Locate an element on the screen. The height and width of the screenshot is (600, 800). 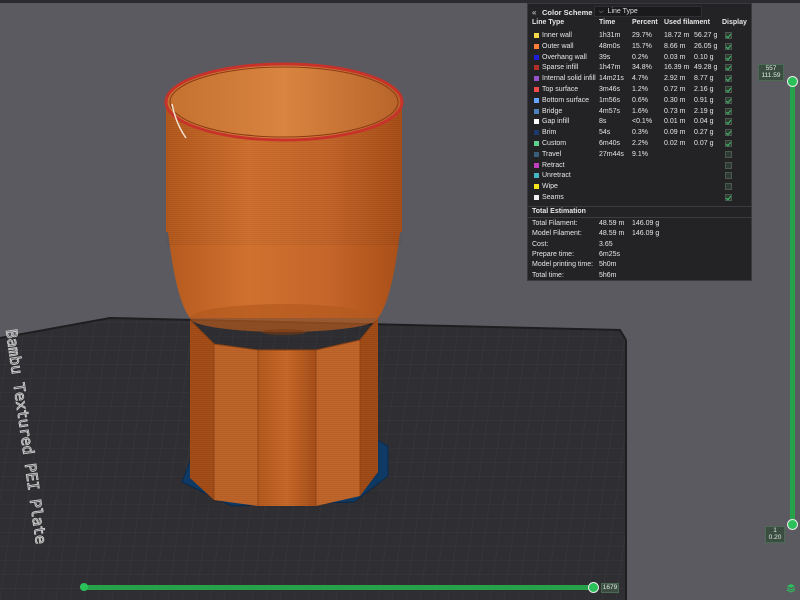
legend-row: Inner wall 1h31m 29.7% 18.72 m 56.27 g is located at coordinates (639, 35).